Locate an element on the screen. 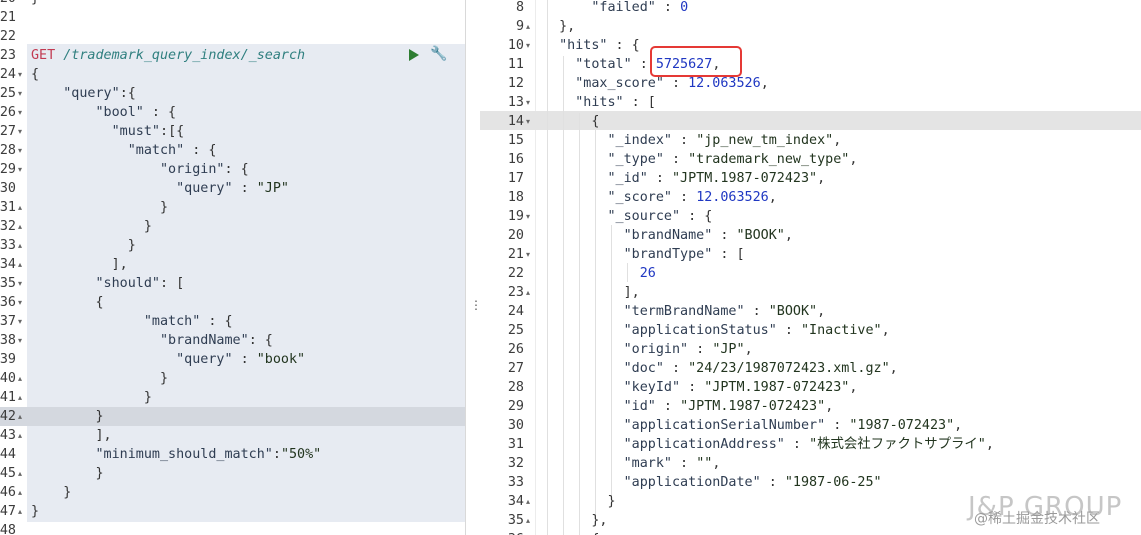  request-code-text: "minimum_should_match":"50%" is located at coordinates (208, 454).